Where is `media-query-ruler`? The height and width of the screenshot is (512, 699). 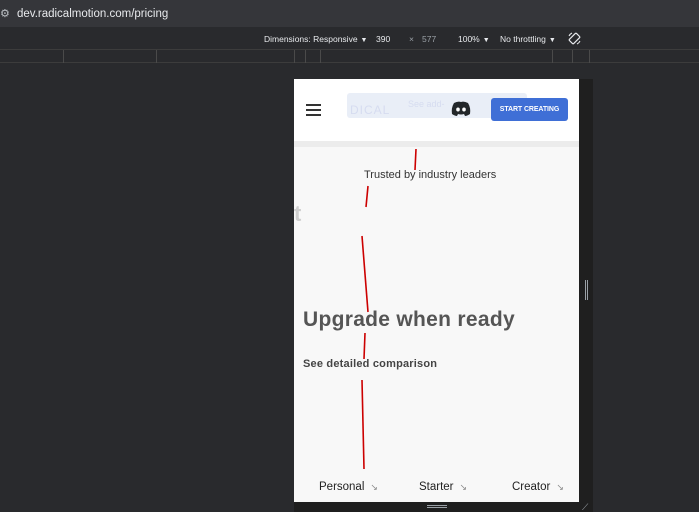
media-query-ruler is located at coordinates (349, 56).